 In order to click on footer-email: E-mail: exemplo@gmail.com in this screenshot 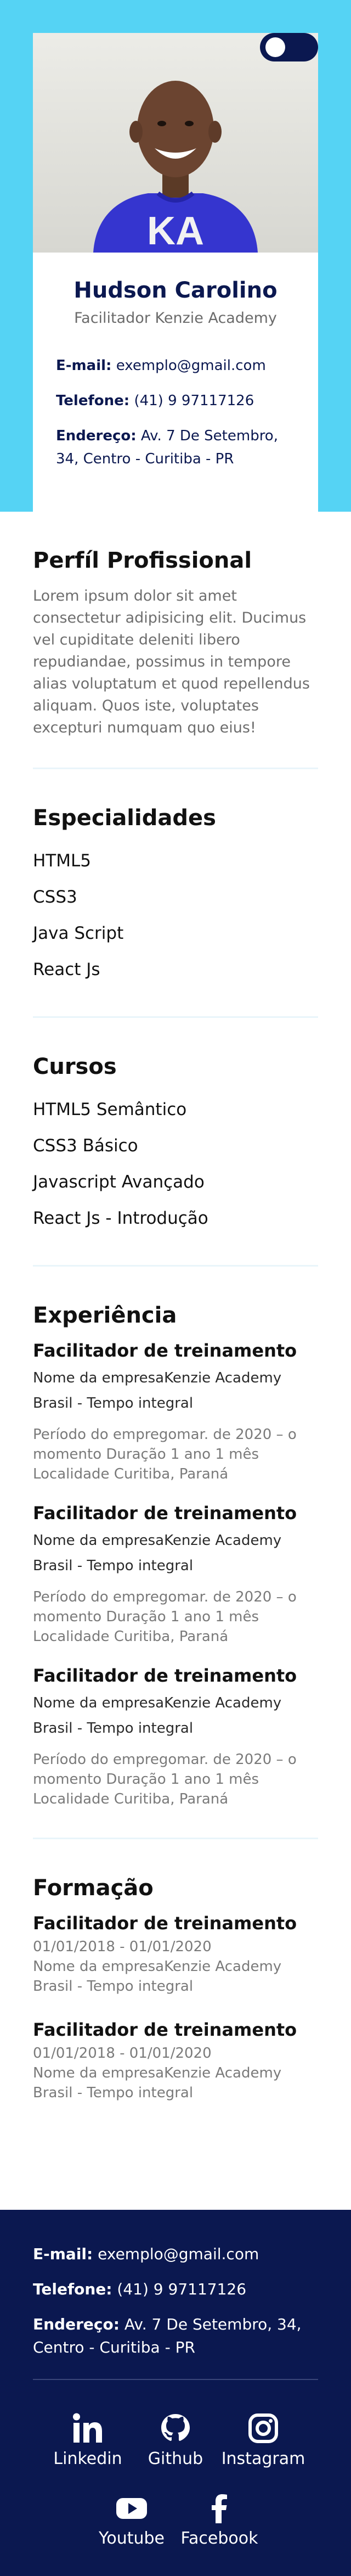, I will do `click(175, 2254)`.